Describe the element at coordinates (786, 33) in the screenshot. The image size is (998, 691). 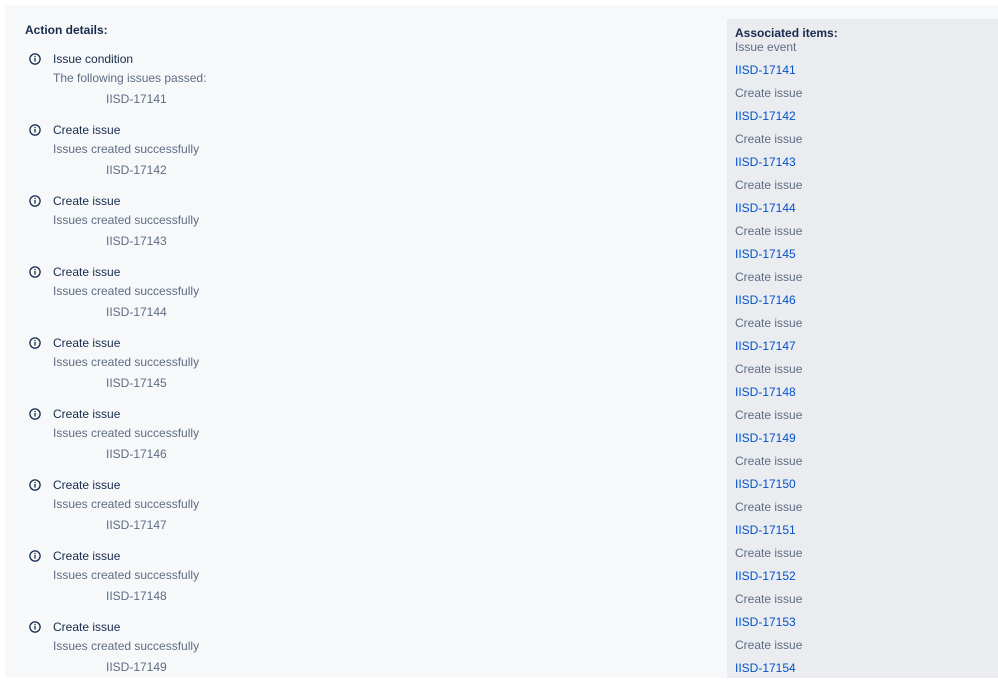
I see `associated-items-heading: Associated items:` at that location.